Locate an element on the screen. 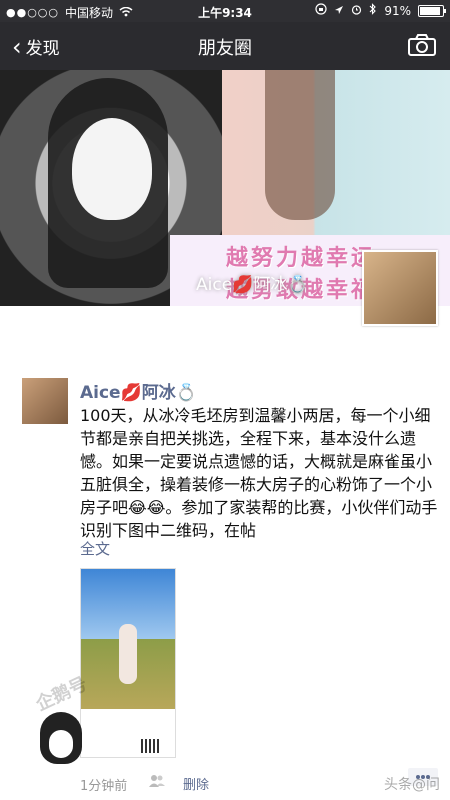  orientation-lock-icon is located at coordinates (321, 10).